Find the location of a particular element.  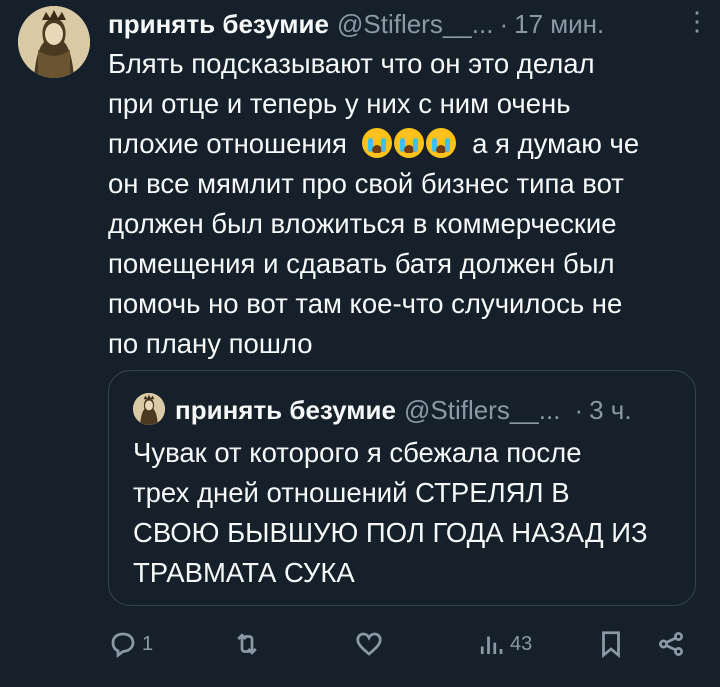

like-button is located at coordinates (371, 644).